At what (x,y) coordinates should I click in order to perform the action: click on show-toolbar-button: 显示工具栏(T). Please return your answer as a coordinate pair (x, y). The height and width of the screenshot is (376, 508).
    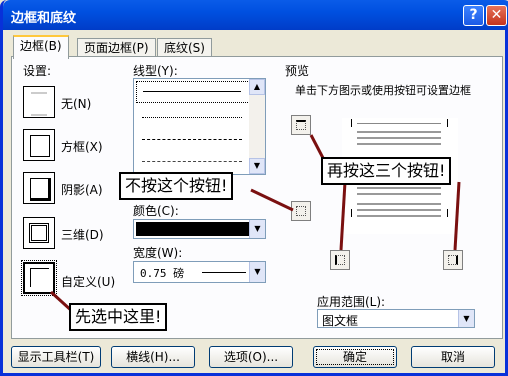
    Looking at the image, I should click on (56, 357).